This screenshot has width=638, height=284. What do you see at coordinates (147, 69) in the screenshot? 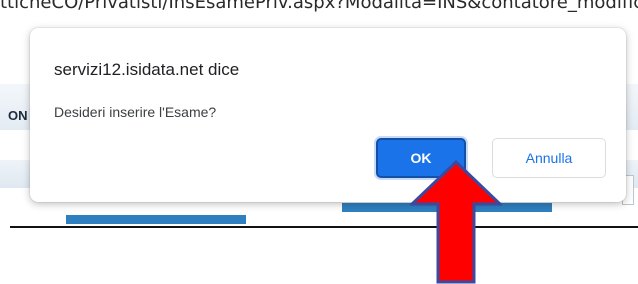
I see `dialog-title: servizi12.isidata.net dice` at bounding box center [147, 69].